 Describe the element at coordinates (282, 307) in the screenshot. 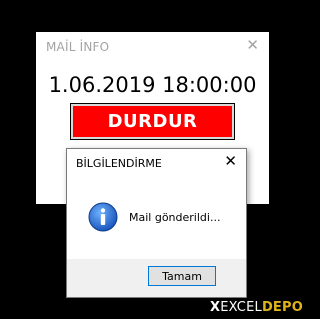

I see `watermark-depo: DEPO` at that location.